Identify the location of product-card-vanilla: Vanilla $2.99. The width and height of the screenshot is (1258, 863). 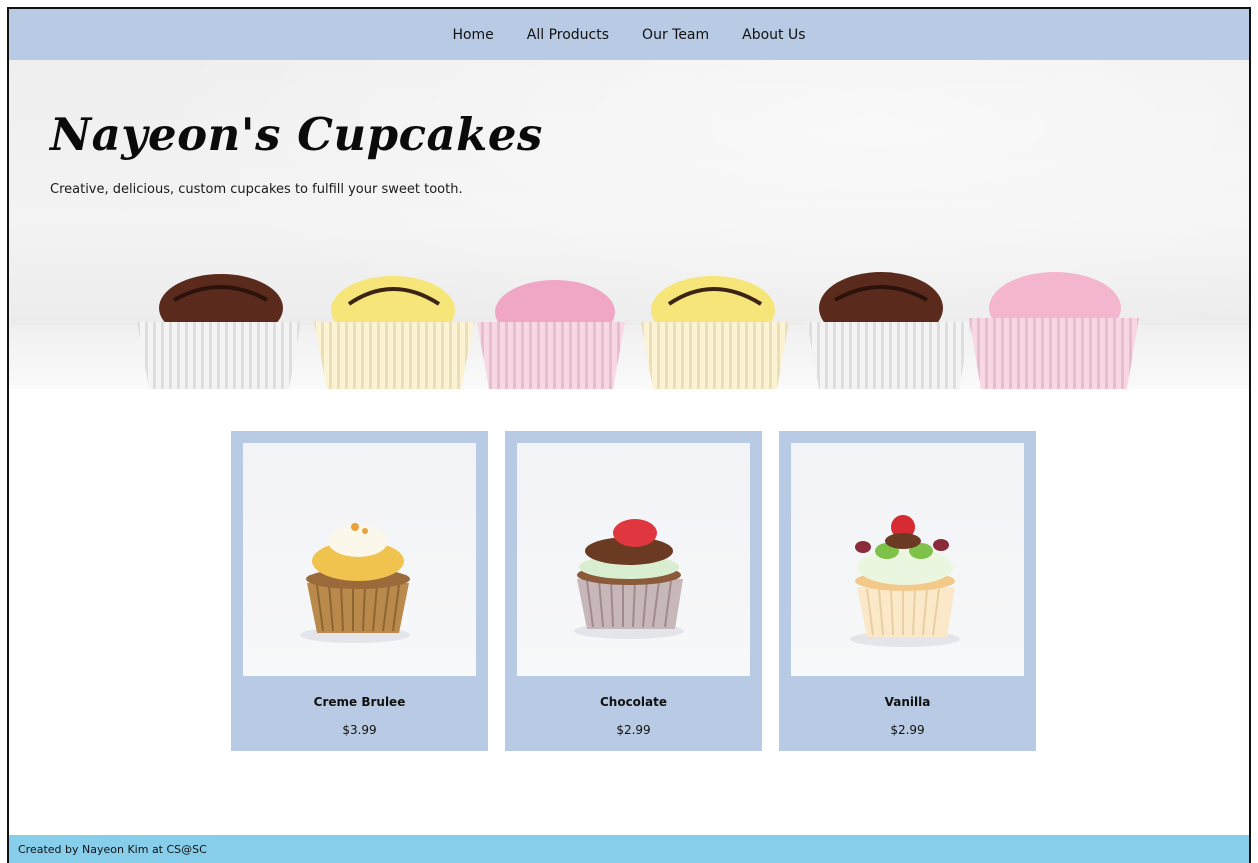
(907, 591).